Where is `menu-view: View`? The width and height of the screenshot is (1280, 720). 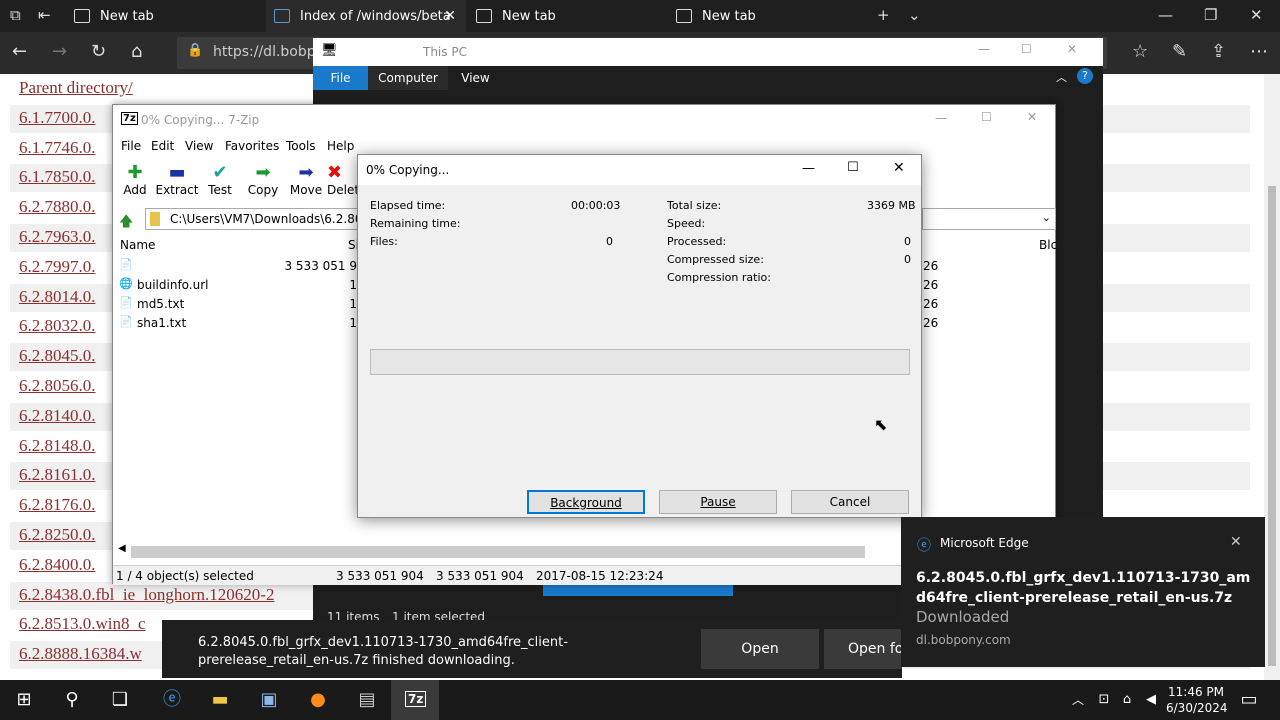 menu-view: View is located at coordinates (199, 146).